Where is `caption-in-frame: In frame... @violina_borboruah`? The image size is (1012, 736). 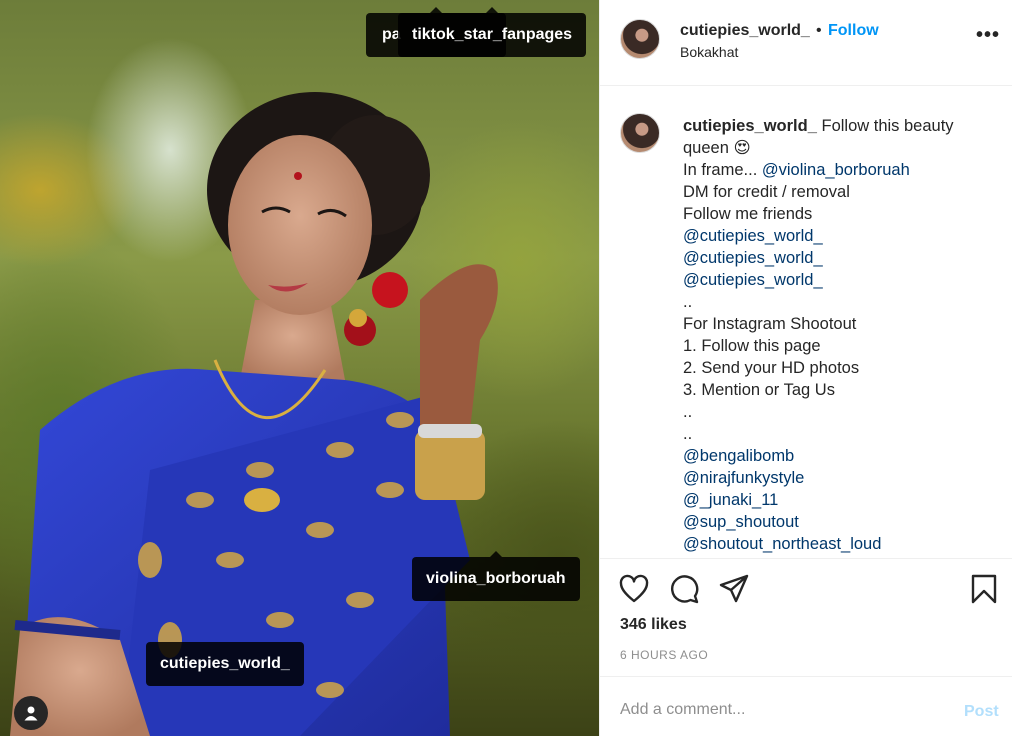 caption-in-frame: In frame... @violina_borboruah is located at coordinates (838, 170).